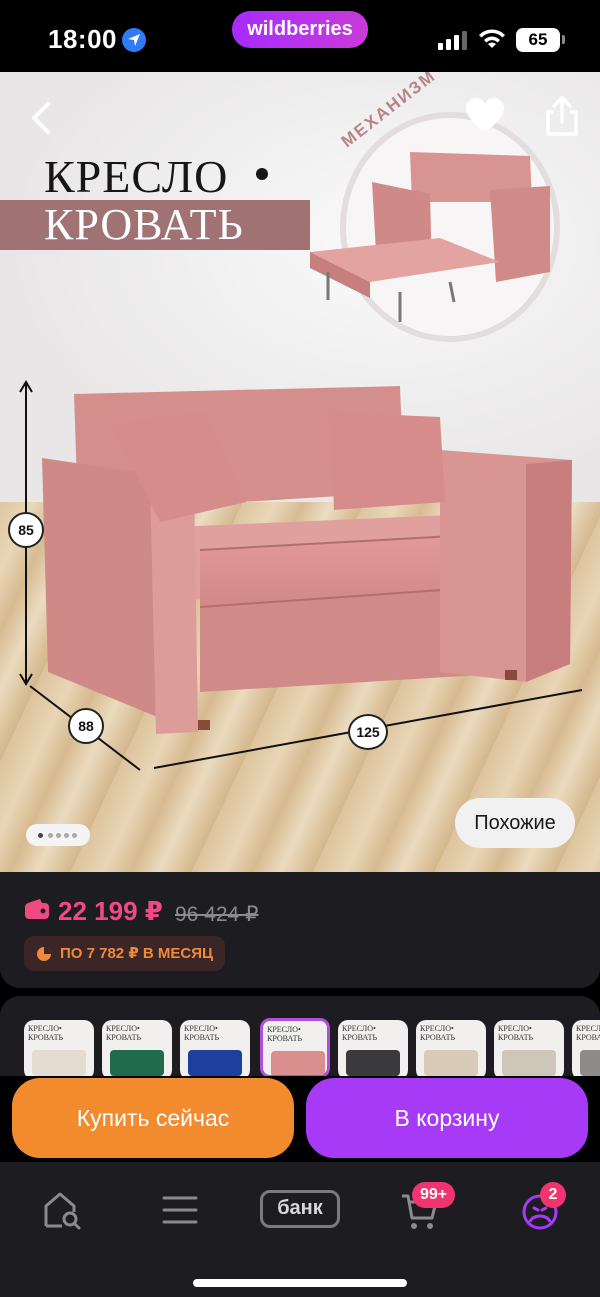 The image size is (600, 1297). I want to click on bottom-tab-bar: банк 99+ 2, so click(300, 1229).